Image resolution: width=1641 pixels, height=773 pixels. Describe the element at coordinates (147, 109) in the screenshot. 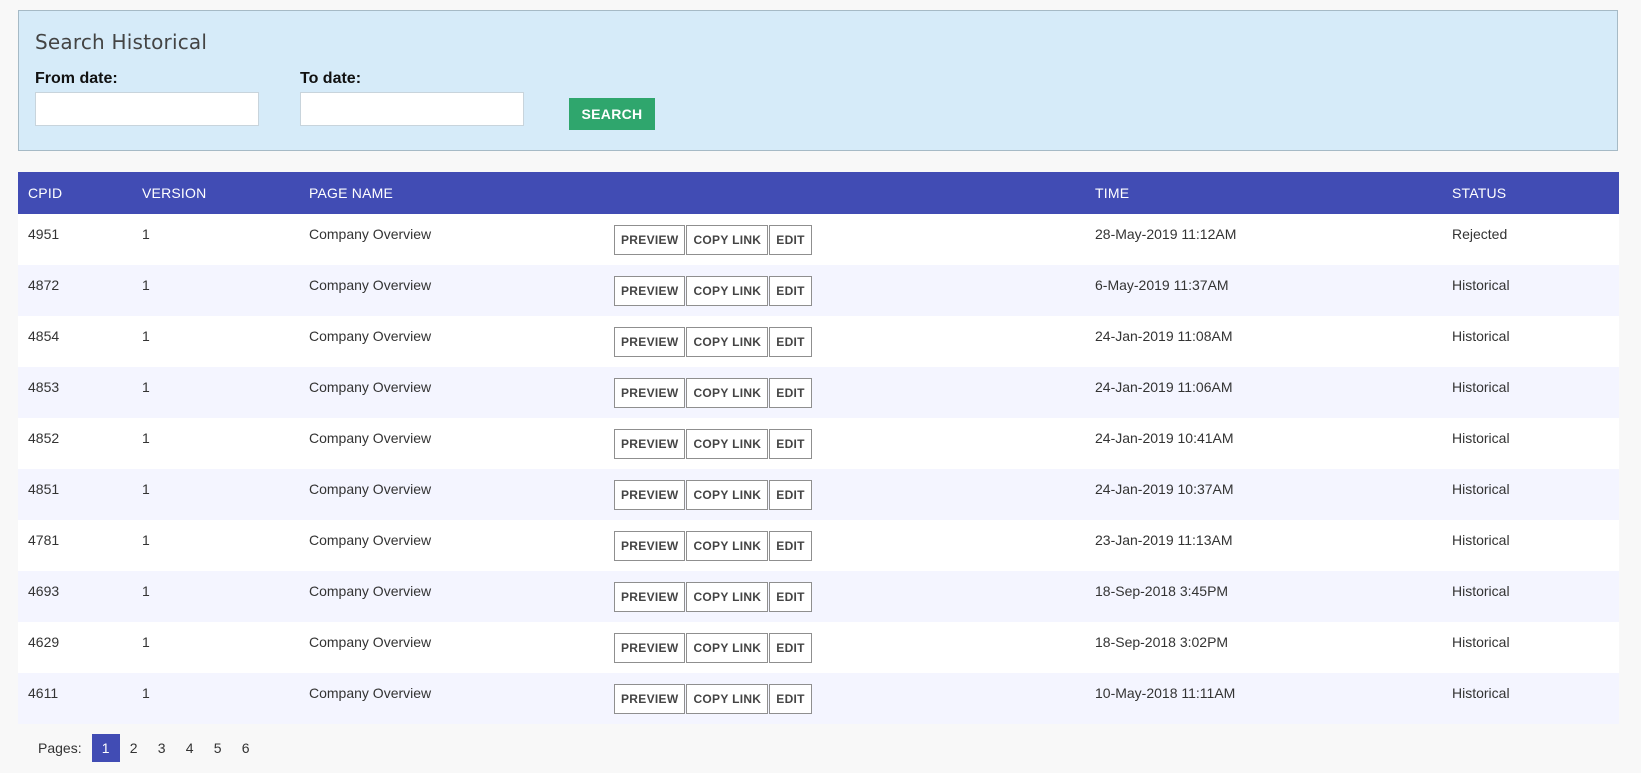

I see `from-date-input` at that location.